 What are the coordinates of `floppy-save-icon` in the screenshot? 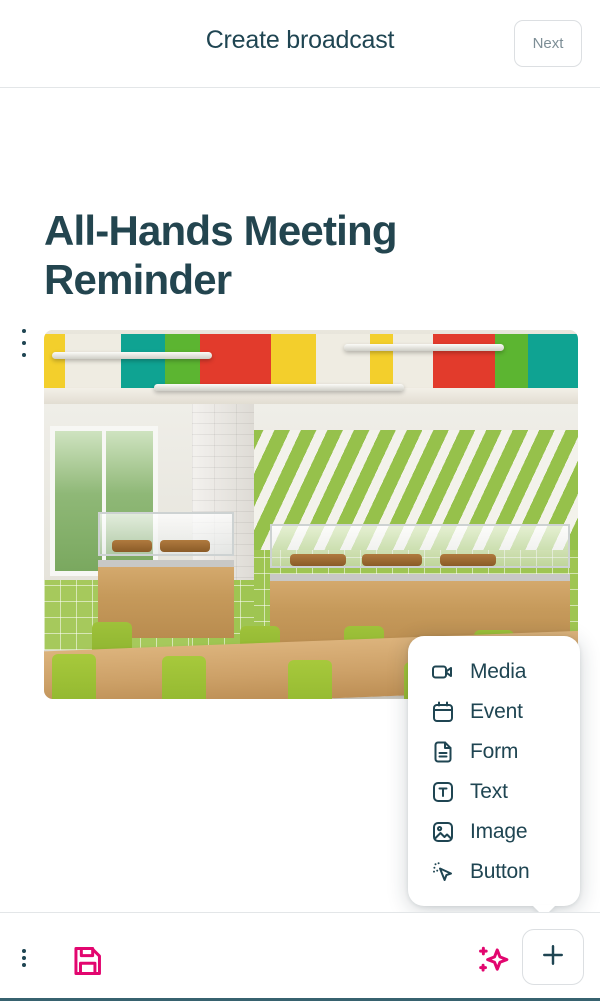 It's located at (87, 961).